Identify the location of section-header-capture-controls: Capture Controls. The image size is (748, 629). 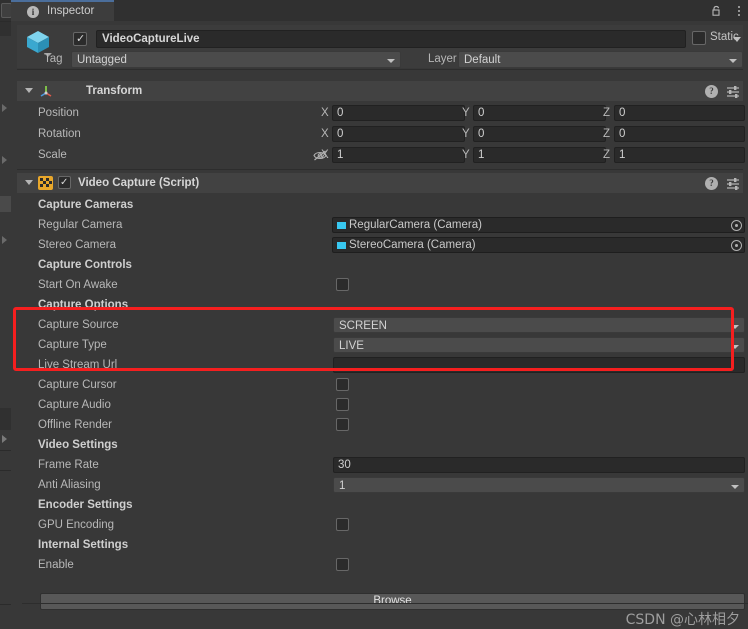
(379, 265).